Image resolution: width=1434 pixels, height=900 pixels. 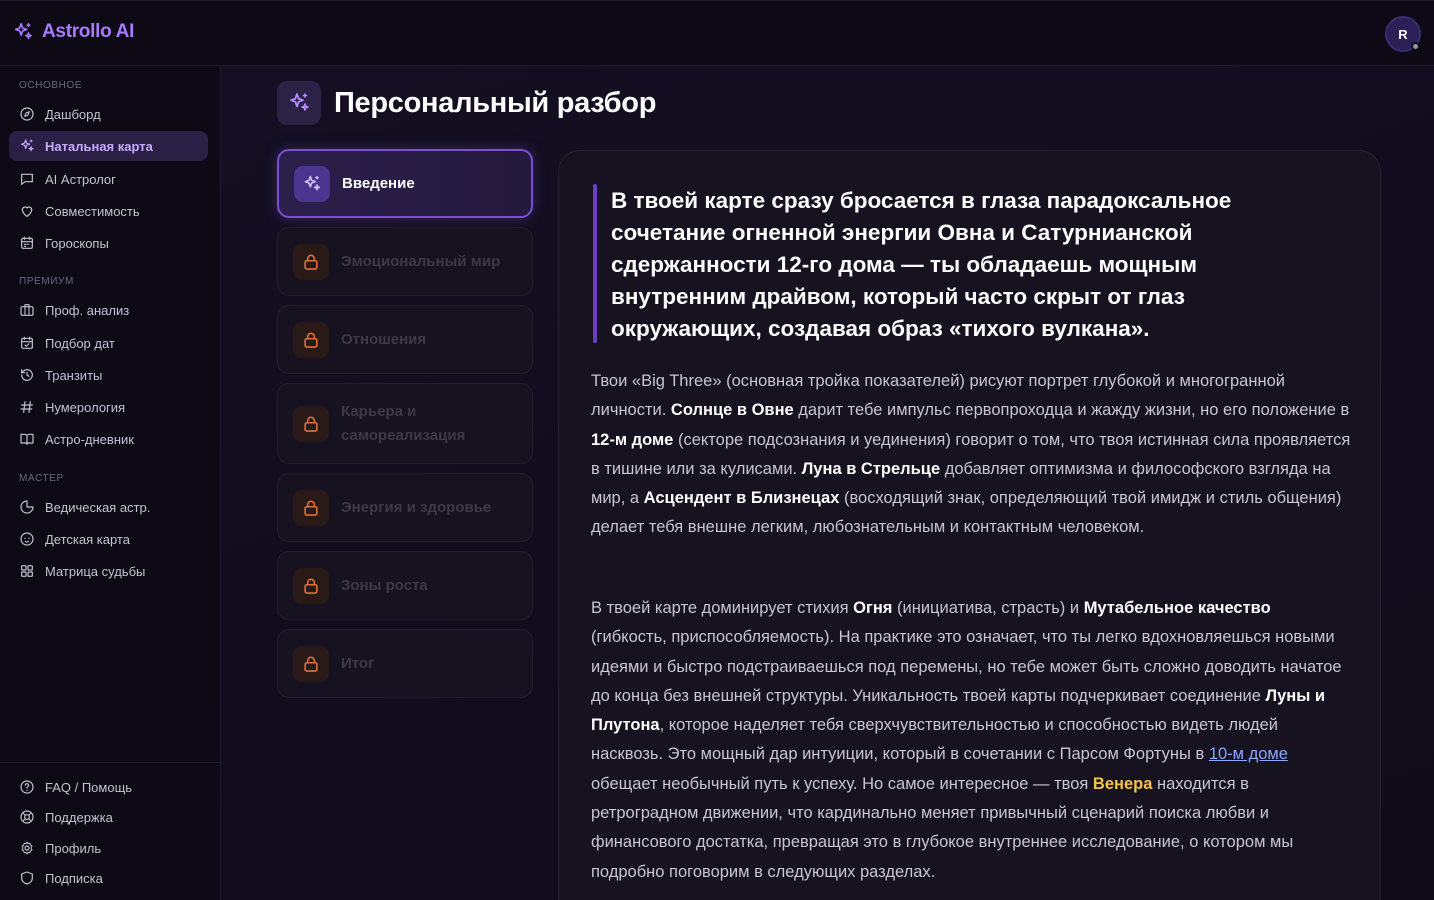 I want to click on section-tab-growth-zones: Зоны роста, so click(x=405, y=585).